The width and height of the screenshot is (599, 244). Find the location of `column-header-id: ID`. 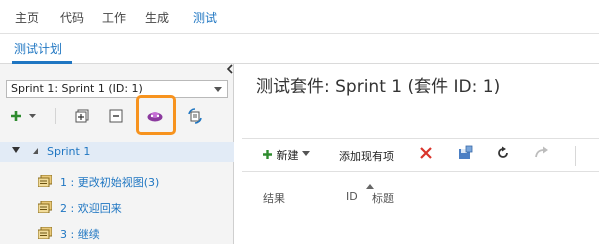

column-header-id: ID is located at coordinates (352, 196).